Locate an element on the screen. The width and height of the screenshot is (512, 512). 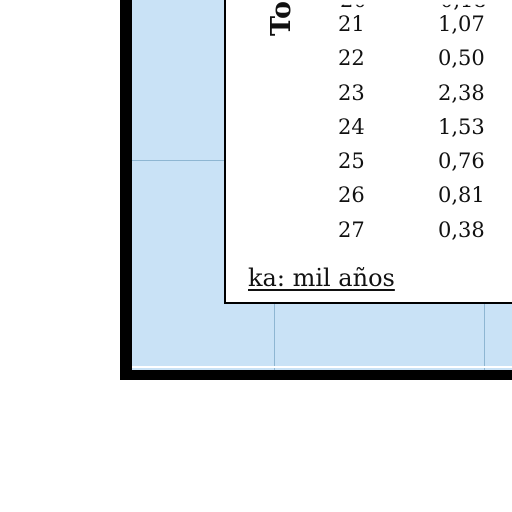
map-bottom-rule is located at coordinates (322, 367).